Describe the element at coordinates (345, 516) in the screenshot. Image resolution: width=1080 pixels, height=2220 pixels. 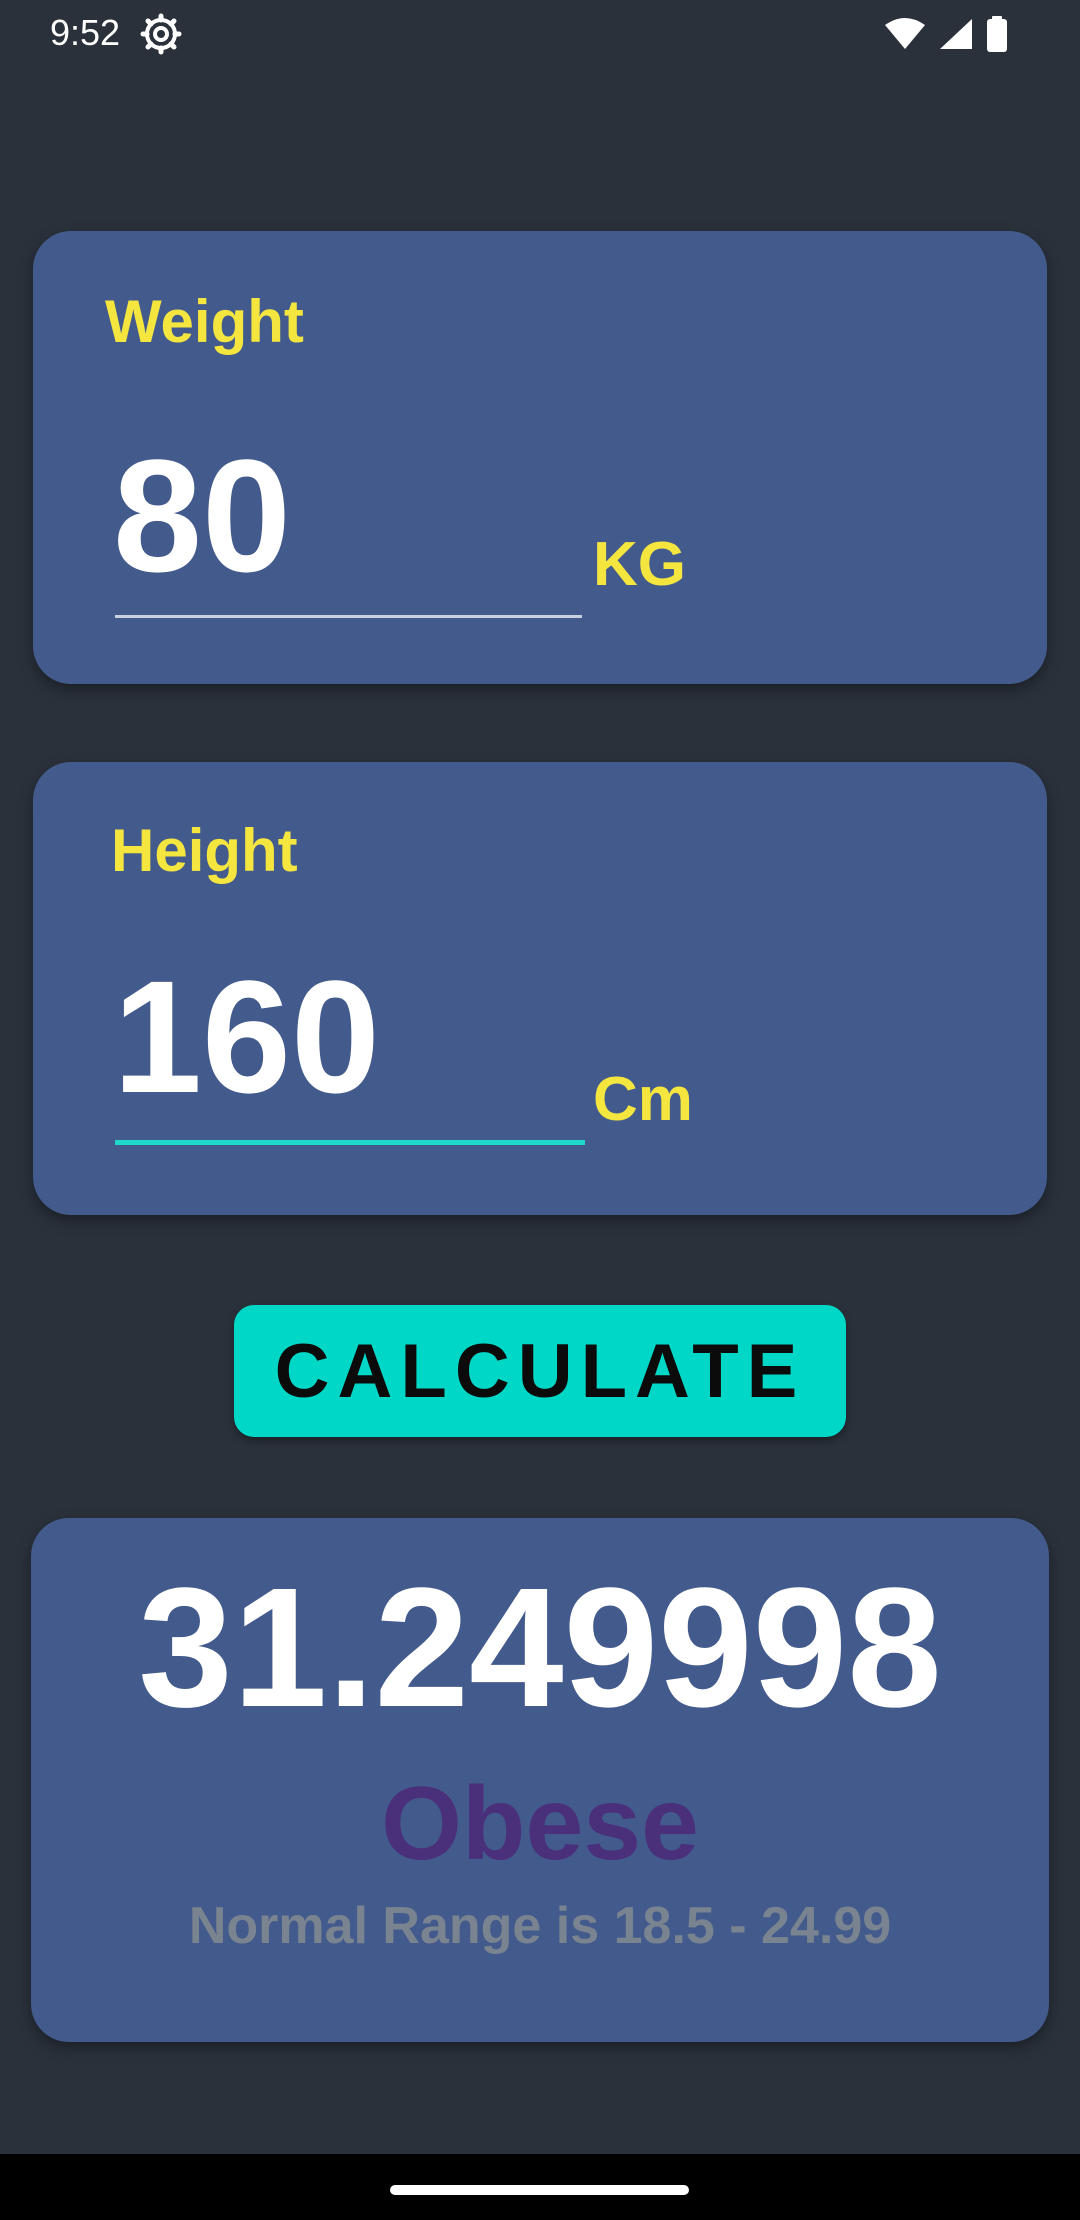
I see `weight-input` at that location.